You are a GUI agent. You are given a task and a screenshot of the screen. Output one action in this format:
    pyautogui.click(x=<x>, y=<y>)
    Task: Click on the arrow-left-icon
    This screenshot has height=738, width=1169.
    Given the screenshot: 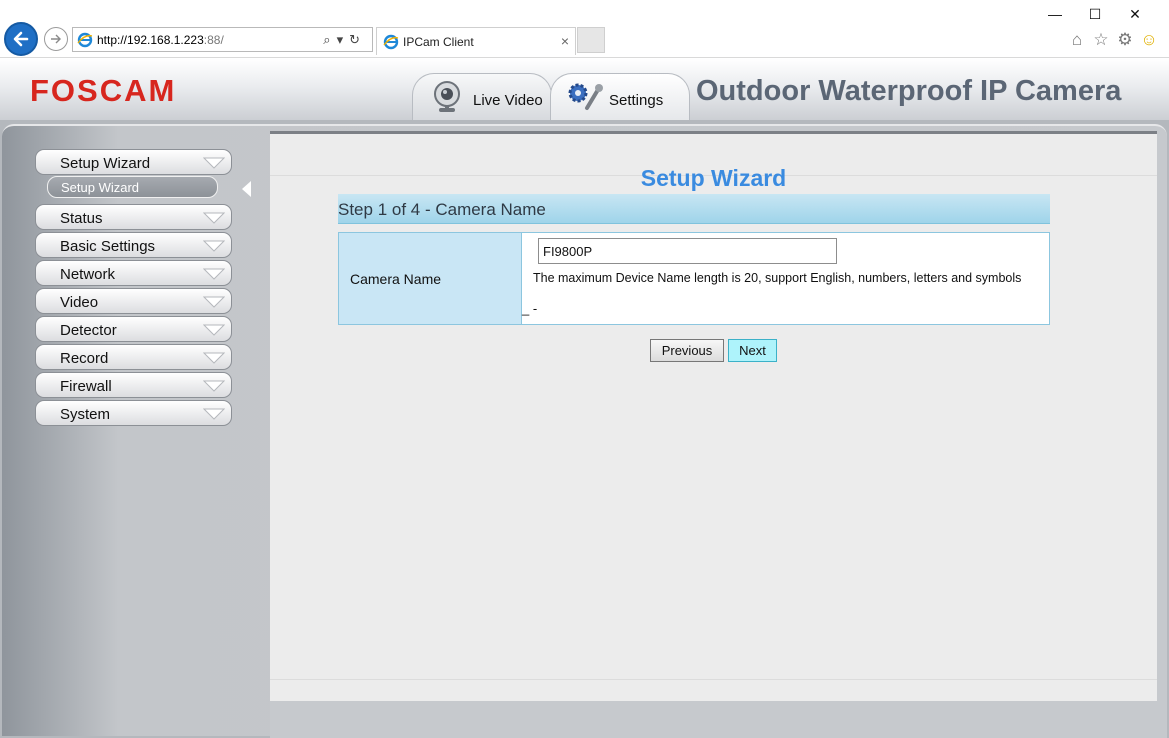 What is the action you would take?
    pyautogui.click(x=21, y=39)
    